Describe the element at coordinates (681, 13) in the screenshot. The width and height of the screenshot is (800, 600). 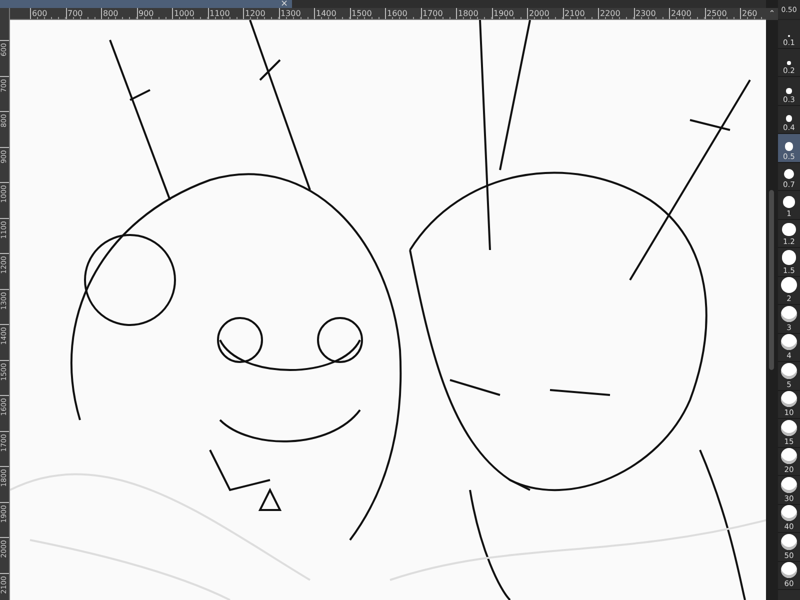
I see `ruler-label: 2400` at that location.